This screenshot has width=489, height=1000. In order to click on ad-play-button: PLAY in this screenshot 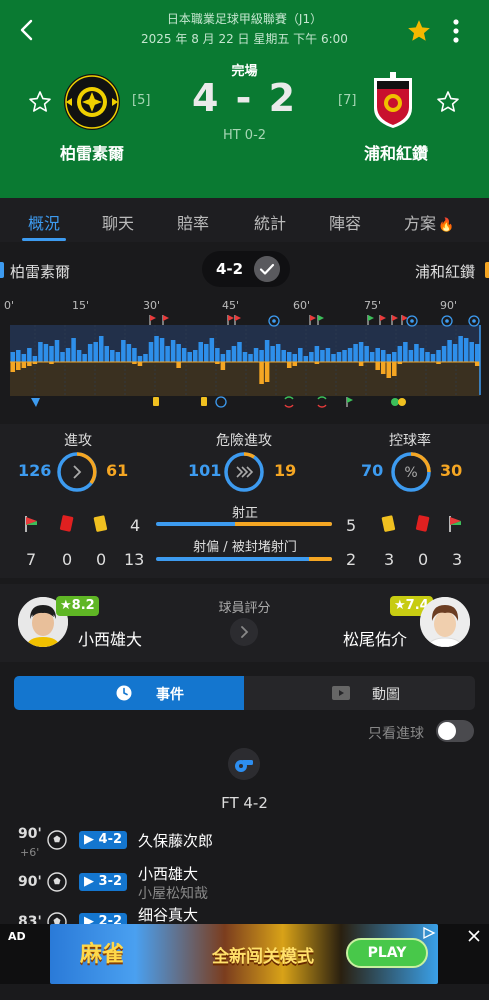, I will do `click(387, 953)`.